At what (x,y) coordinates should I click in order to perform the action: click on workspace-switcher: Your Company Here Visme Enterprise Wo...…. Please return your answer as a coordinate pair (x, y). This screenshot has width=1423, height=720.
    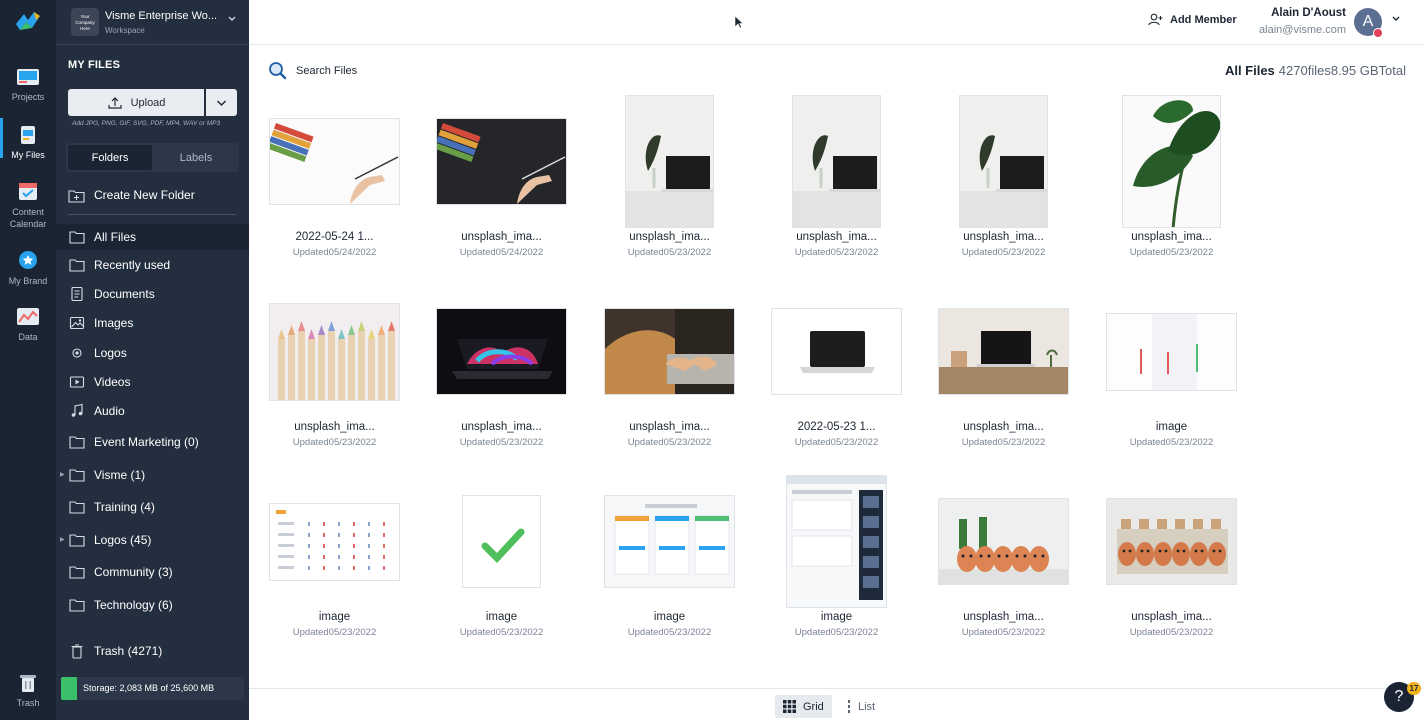
    Looking at the image, I should click on (156, 23).